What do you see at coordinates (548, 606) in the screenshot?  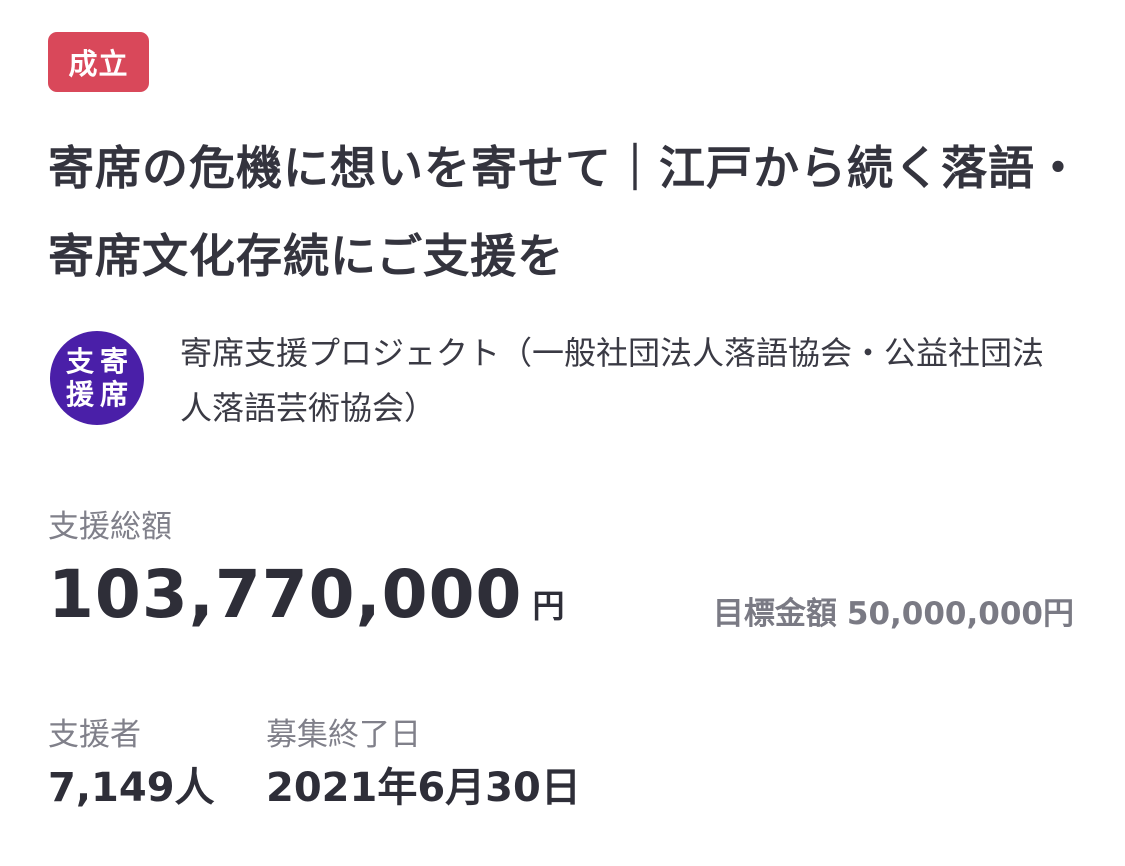 I see `total-amount-unit: 円` at bounding box center [548, 606].